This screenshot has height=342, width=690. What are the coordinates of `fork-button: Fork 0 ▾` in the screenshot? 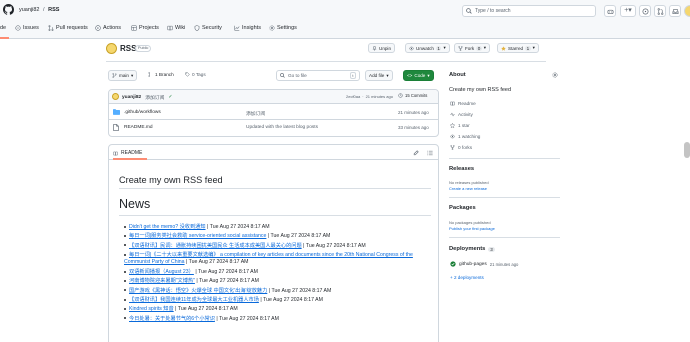 It's located at (472, 48).